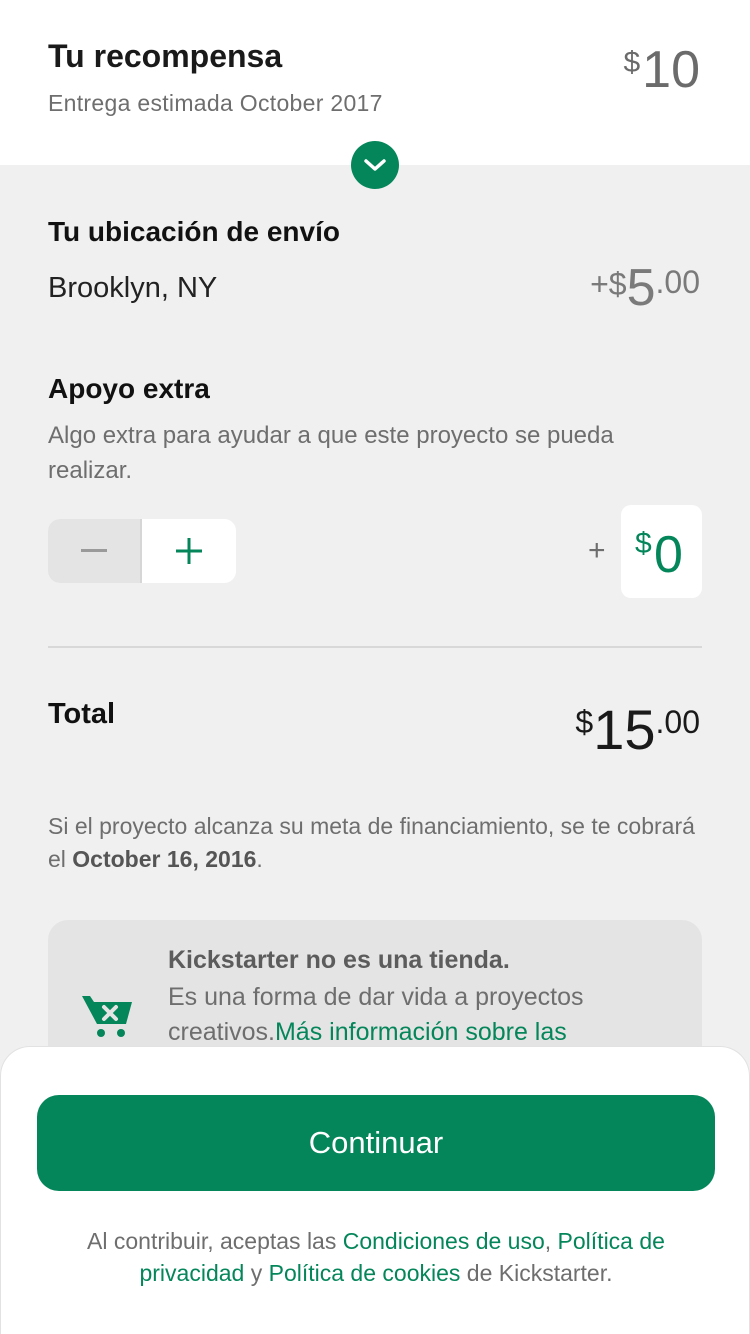 Image resolution: width=750 pixels, height=1334 pixels. What do you see at coordinates (624, 729) in the screenshot?
I see `total-amount-value: 15` at bounding box center [624, 729].